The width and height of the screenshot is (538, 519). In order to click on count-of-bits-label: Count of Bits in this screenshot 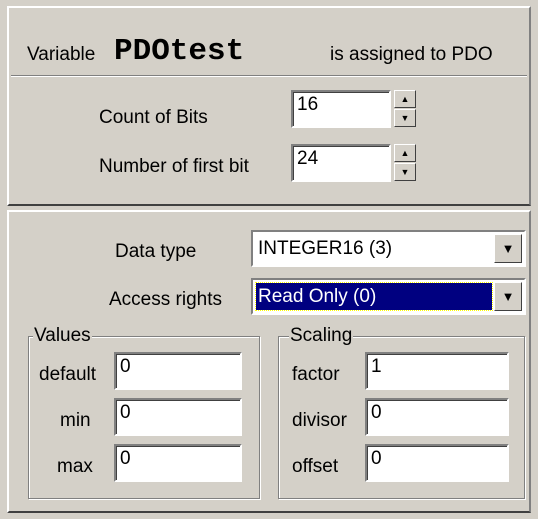, I will do `click(153, 117)`.